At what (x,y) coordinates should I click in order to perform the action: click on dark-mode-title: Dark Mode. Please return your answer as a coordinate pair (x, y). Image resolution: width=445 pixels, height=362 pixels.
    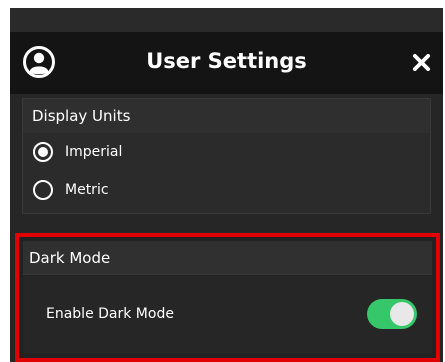
    Looking at the image, I should click on (227, 258).